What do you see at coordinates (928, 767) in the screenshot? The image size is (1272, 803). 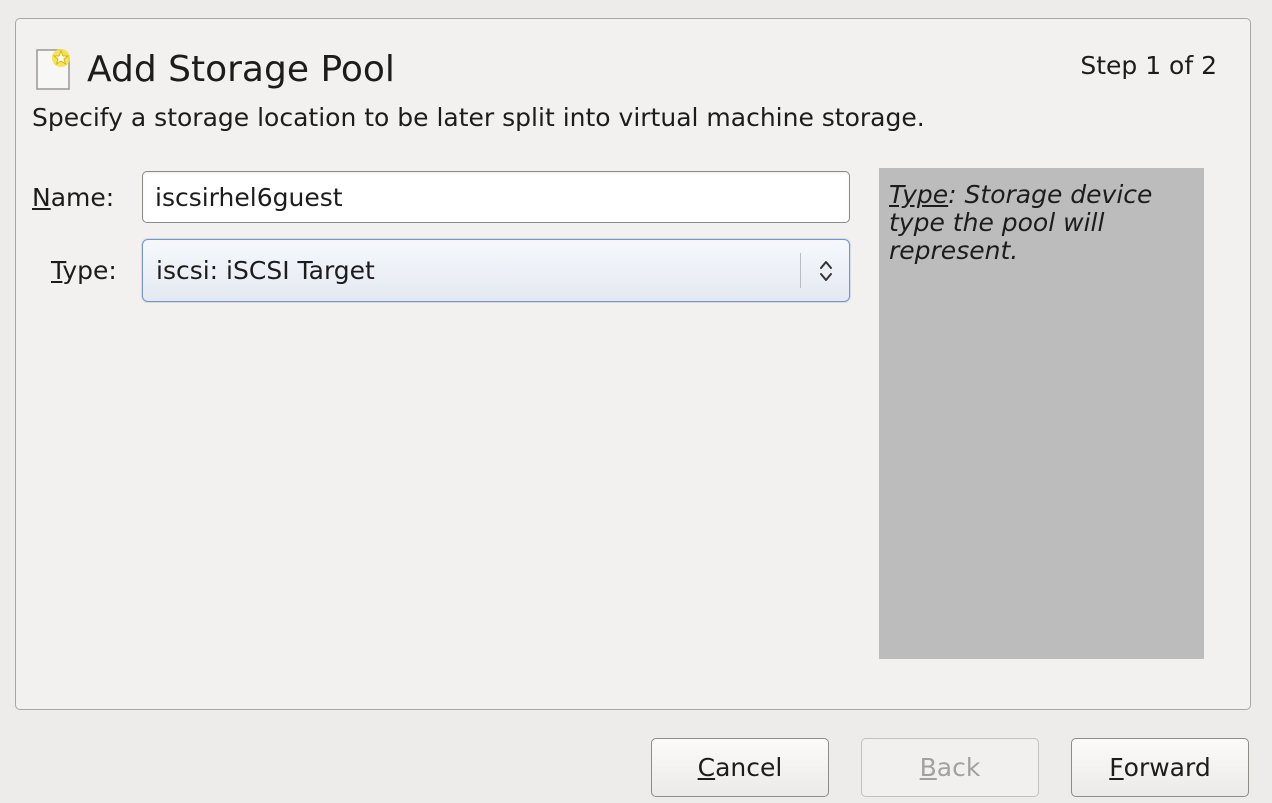 I see `back-mnemonic: B` at bounding box center [928, 767].